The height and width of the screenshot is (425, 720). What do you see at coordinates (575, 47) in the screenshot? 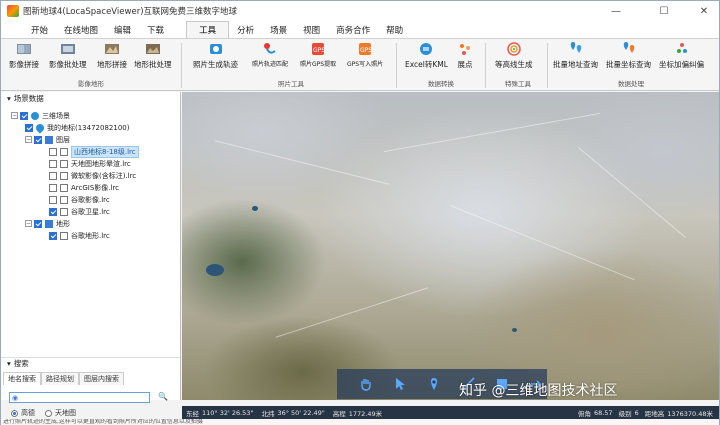
I see `address-pin-icon` at bounding box center [575, 47].